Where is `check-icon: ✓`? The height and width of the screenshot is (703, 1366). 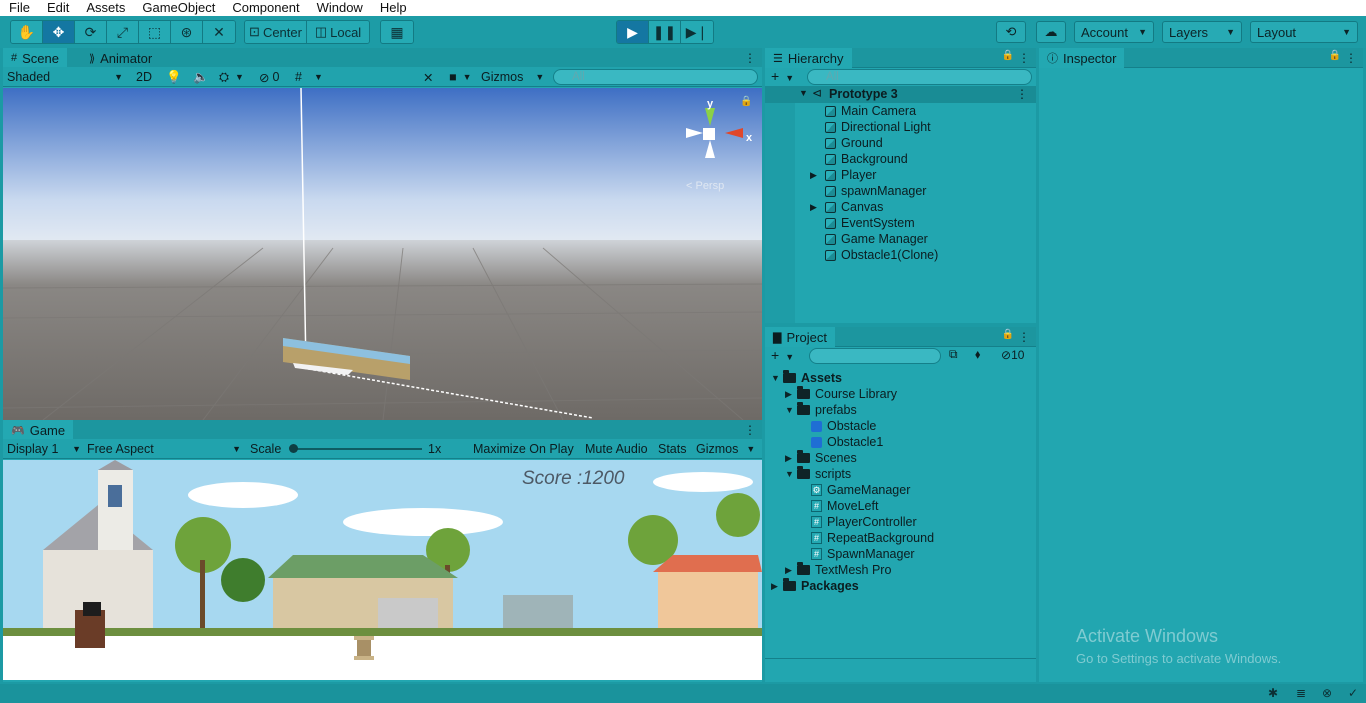 check-icon: ✓ is located at coordinates (1353, 693).